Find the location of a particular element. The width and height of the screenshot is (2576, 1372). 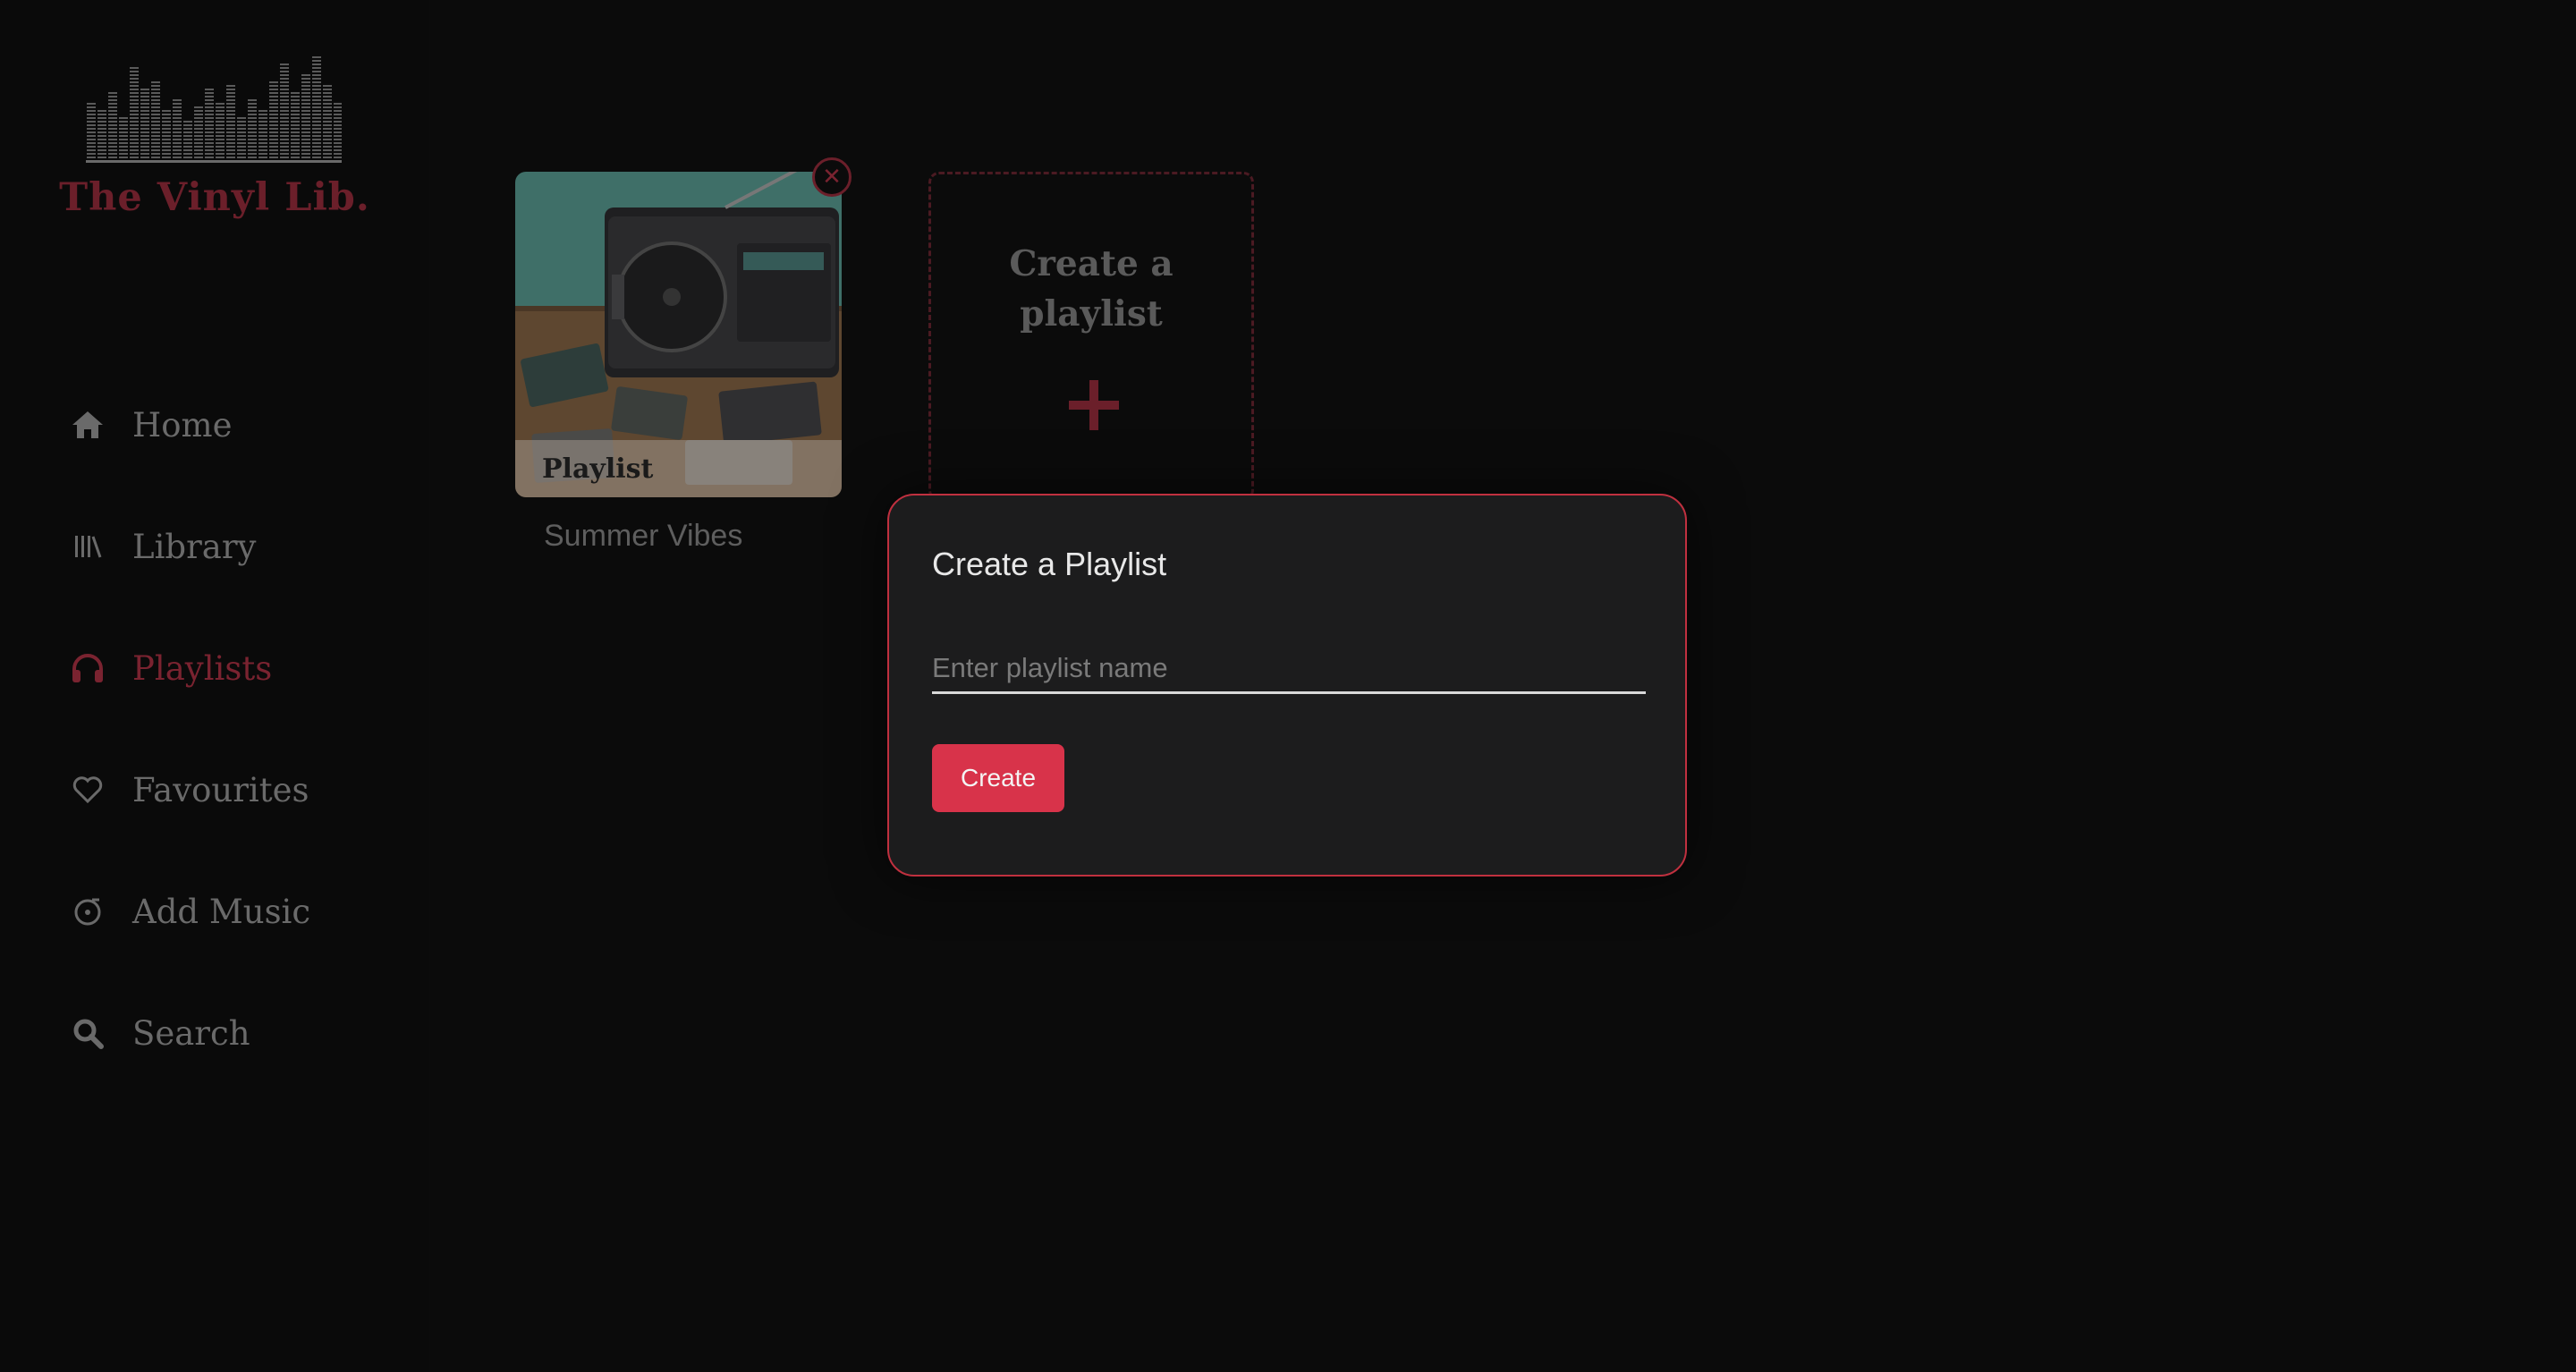

nav-label-home: Home is located at coordinates (182, 425).